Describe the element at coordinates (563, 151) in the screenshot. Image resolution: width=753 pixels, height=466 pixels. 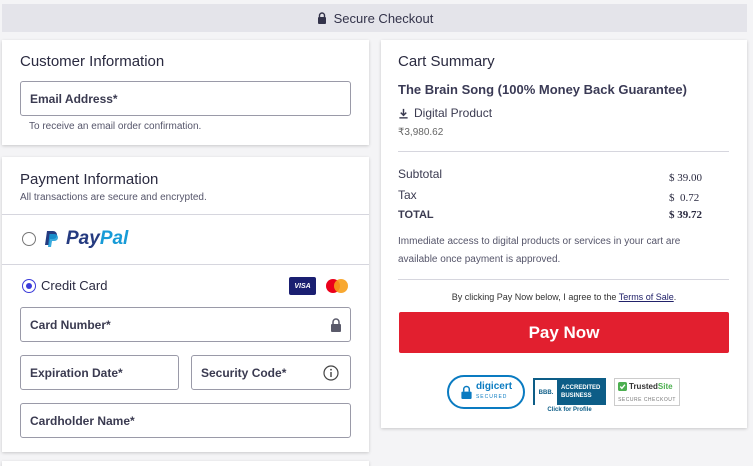
I see `cart-divider-top` at that location.